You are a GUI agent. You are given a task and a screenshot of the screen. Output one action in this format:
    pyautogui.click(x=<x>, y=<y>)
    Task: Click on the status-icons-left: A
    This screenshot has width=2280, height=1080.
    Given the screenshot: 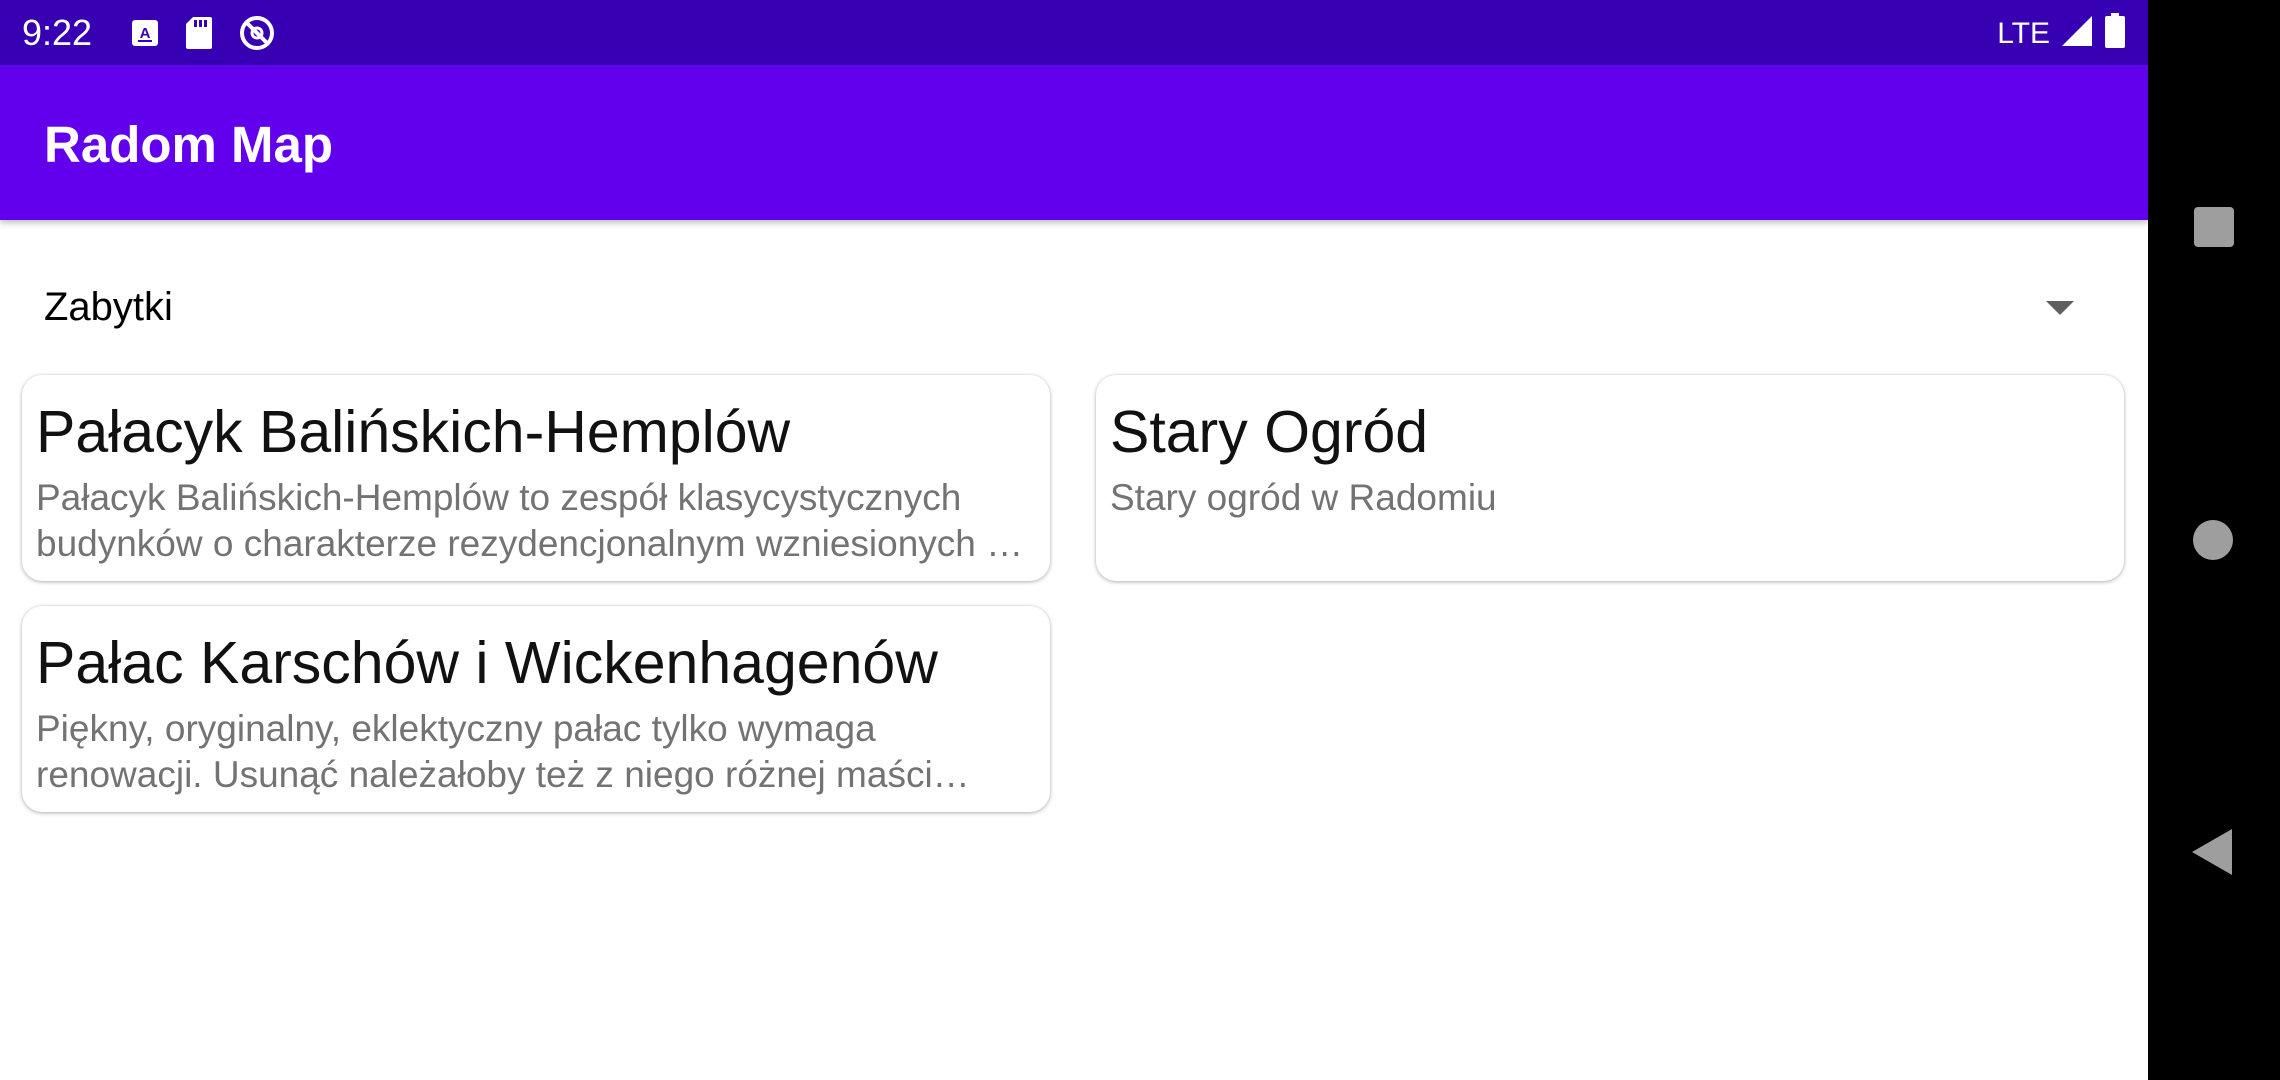 What is the action you would take?
    pyautogui.click(x=203, y=35)
    